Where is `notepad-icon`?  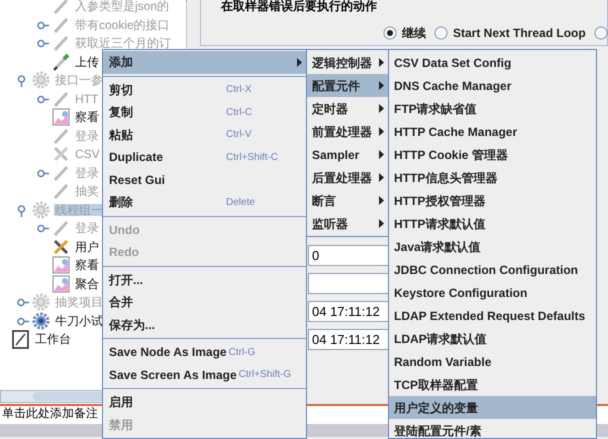 notepad-icon is located at coordinates (21, 339).